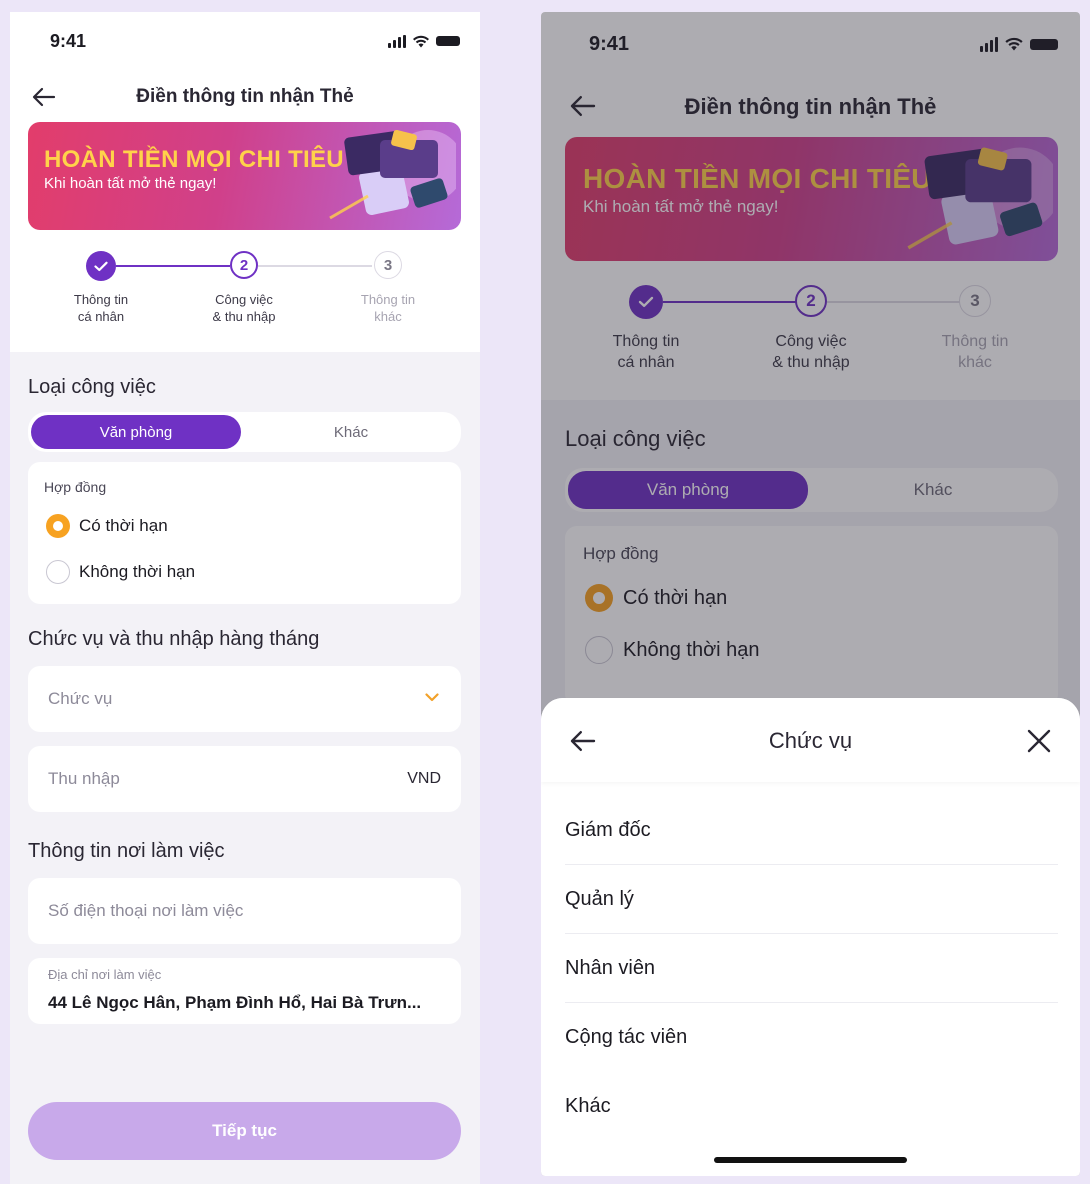 The width and height of the screenshot is (1090, 1184). Describe the element at coordinates (244, 699) in the screenshot. I see `position-select: Chức vụ` at that location.